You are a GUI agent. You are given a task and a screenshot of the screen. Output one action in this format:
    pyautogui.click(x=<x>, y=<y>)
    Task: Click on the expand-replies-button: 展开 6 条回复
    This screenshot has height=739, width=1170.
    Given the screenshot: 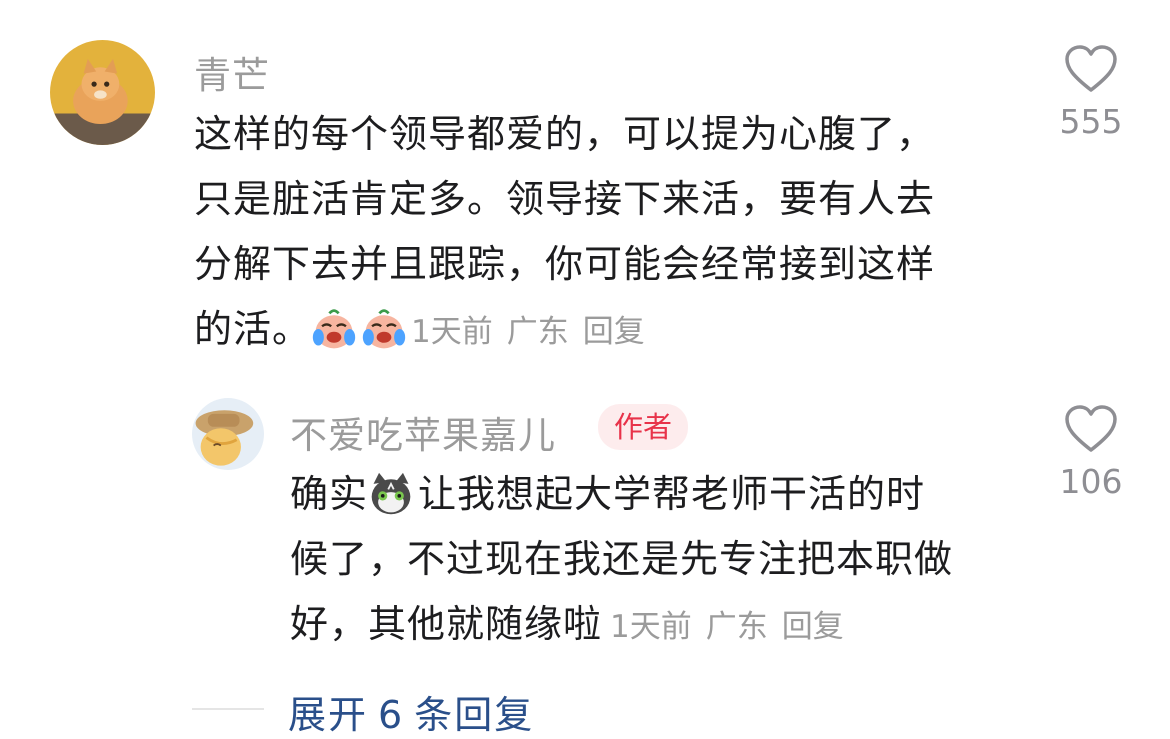 What is the action you would take?
    pyautogui.click(x=411, y=711)
    